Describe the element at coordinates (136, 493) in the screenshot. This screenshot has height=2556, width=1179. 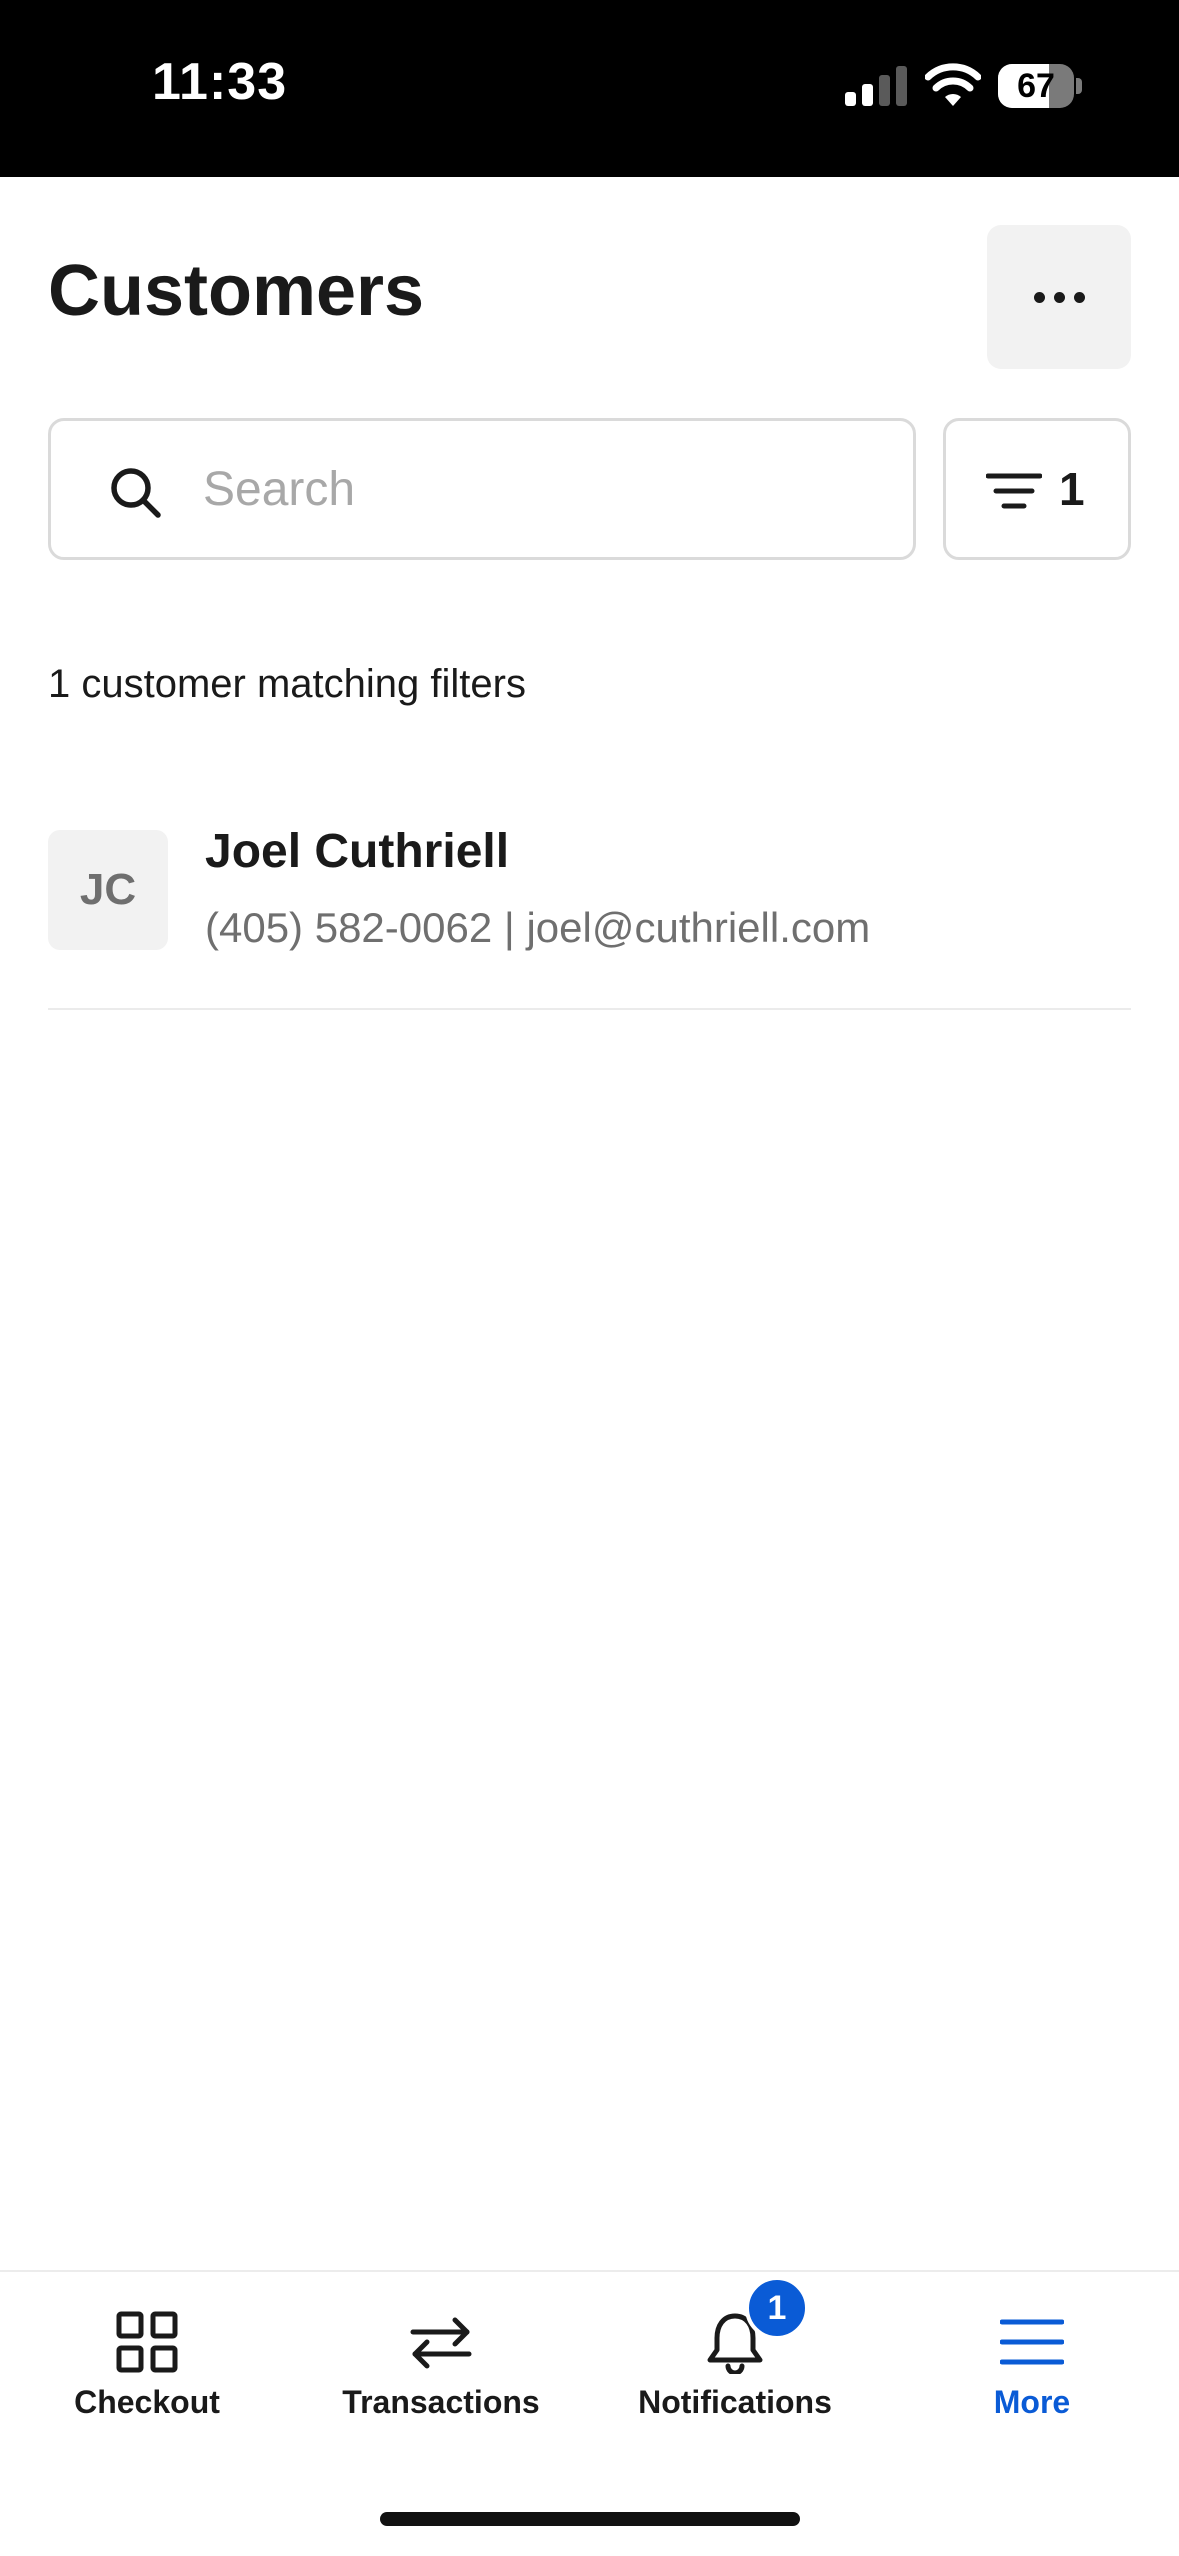
I see `search-icon` at that location.